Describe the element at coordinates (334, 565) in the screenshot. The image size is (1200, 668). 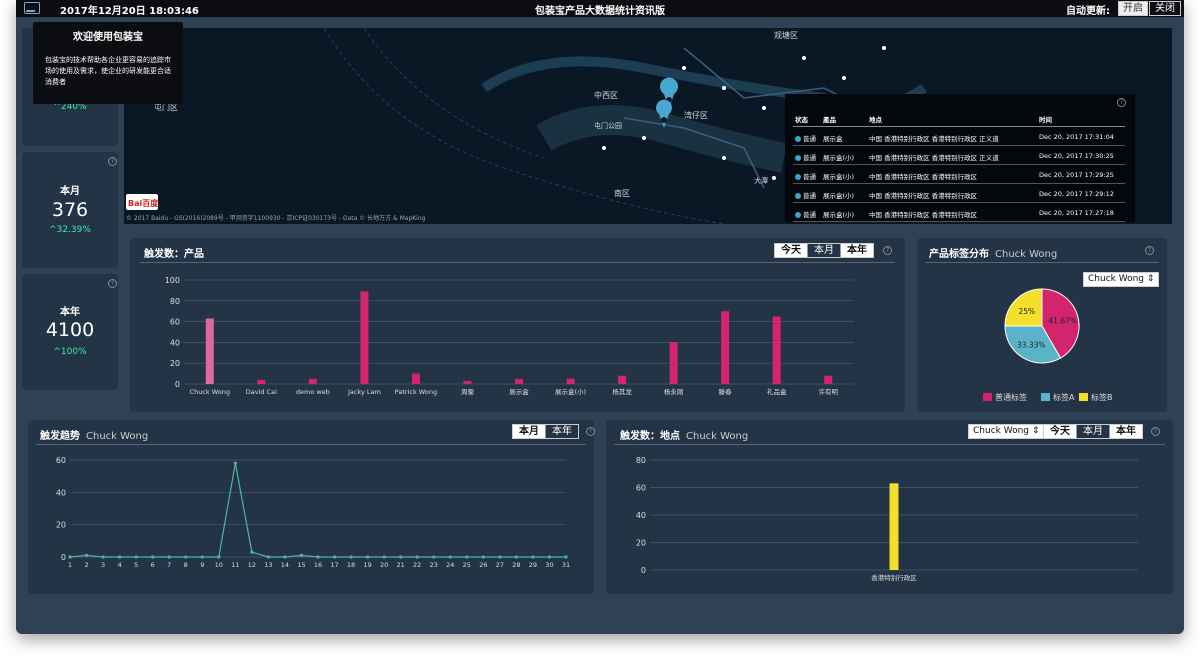
I see `x-tick-label: 17` at that location.